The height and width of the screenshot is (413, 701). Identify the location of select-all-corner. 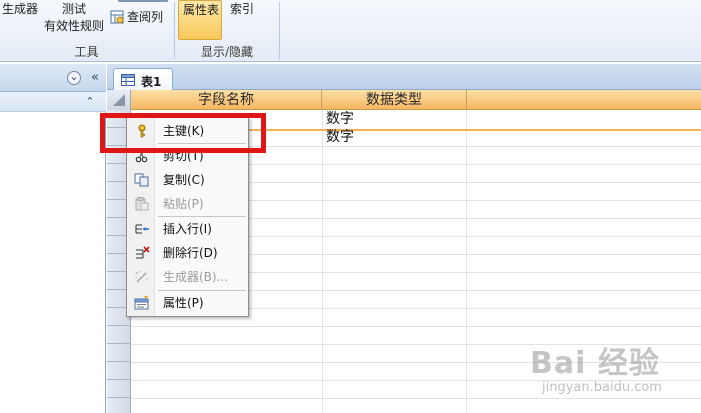
(119, 100).